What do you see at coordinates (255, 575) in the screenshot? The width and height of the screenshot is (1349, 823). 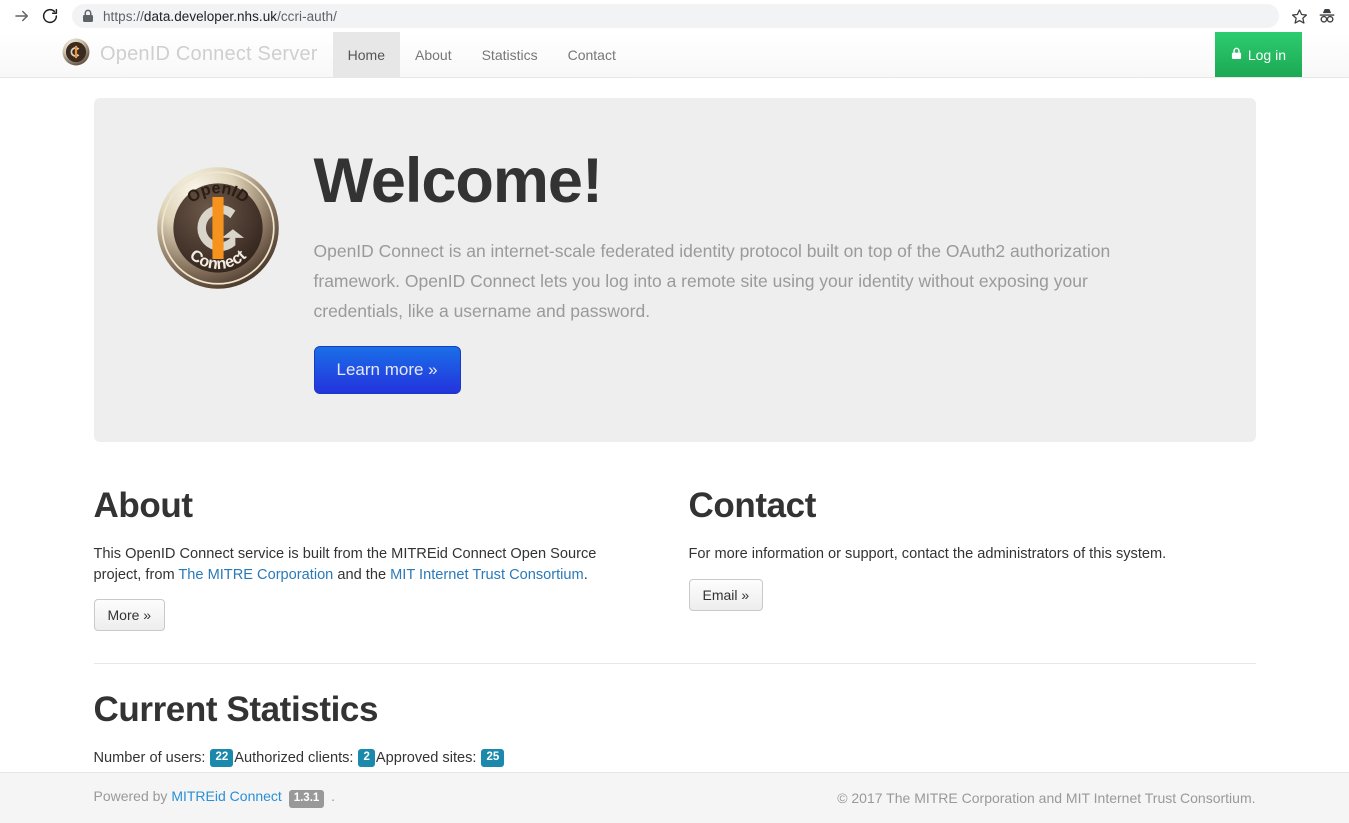 I see `mitre-corporation-link: The MITRE Corporation` at bounding box center [255, 575].